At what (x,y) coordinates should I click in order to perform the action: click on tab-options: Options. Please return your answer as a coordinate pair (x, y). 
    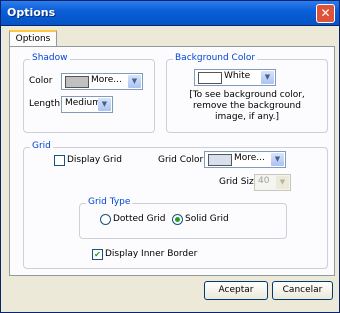
    Looking at the image, I should click on (33, 38).